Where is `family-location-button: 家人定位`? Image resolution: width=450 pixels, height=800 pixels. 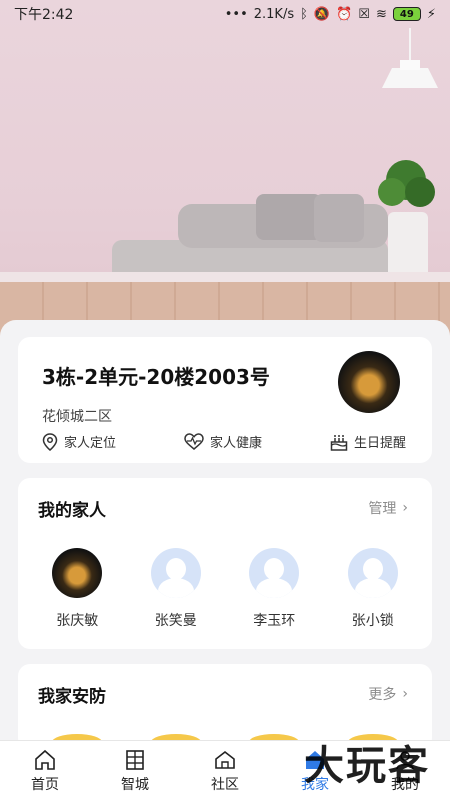 family-location-button: 家人定位 is located at coordinates (79, 441).